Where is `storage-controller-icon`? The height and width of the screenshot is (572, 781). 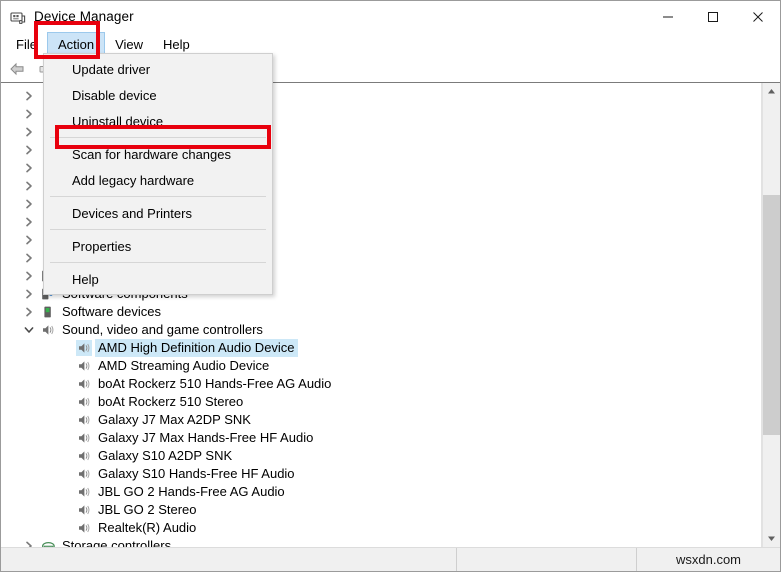 storage-controller-icon is located at coordinates (48, 542).